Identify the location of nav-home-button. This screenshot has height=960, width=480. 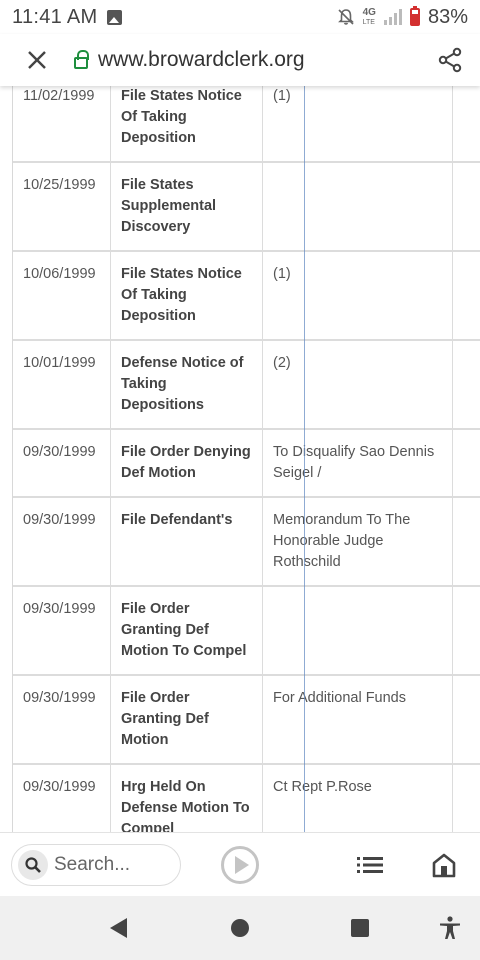
(240, 928).